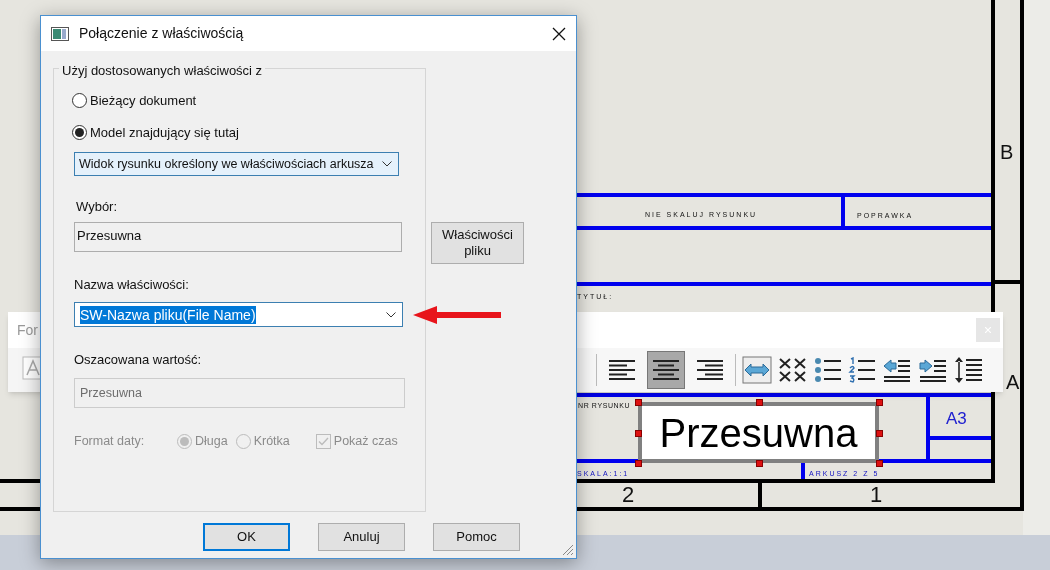 This screenshot has height=570, width=1050. What do you see at coordinates (758, 432) in the screenshot?
I see `text-box: Przesuwna` at bounding box center [758, 432].